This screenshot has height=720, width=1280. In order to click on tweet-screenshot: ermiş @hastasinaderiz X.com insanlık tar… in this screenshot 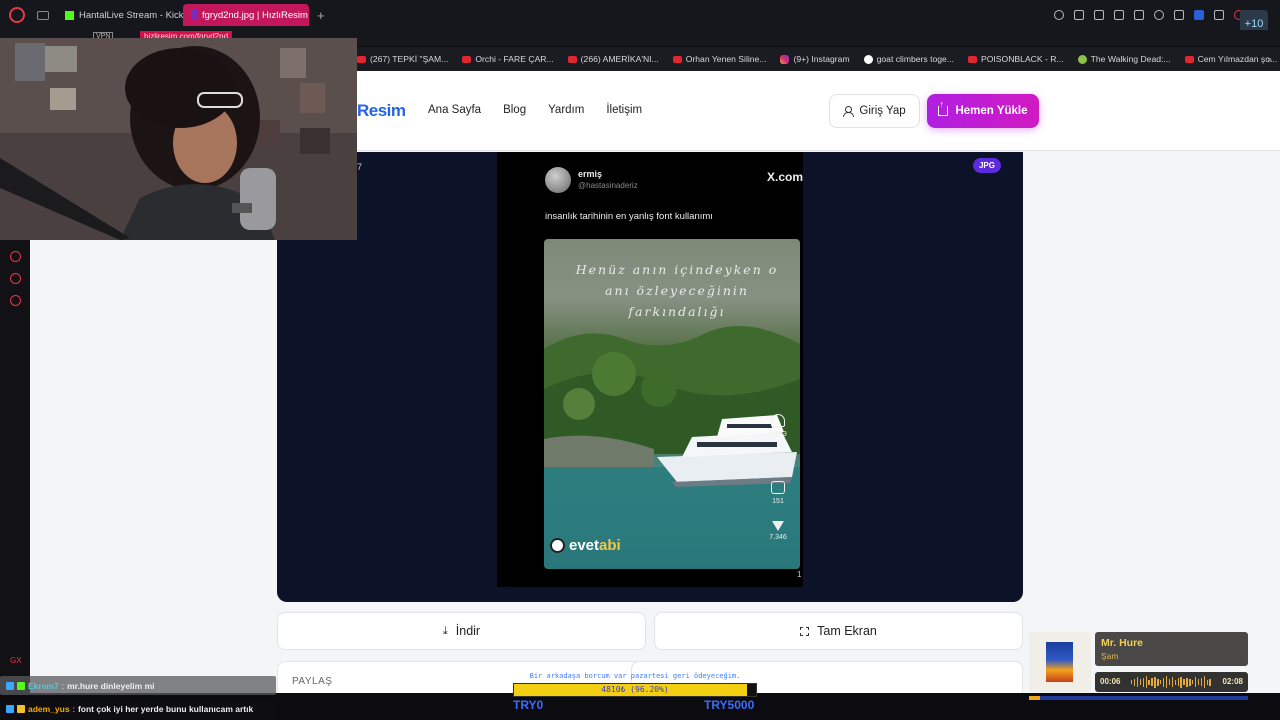, I will do `click(650, 369)`.